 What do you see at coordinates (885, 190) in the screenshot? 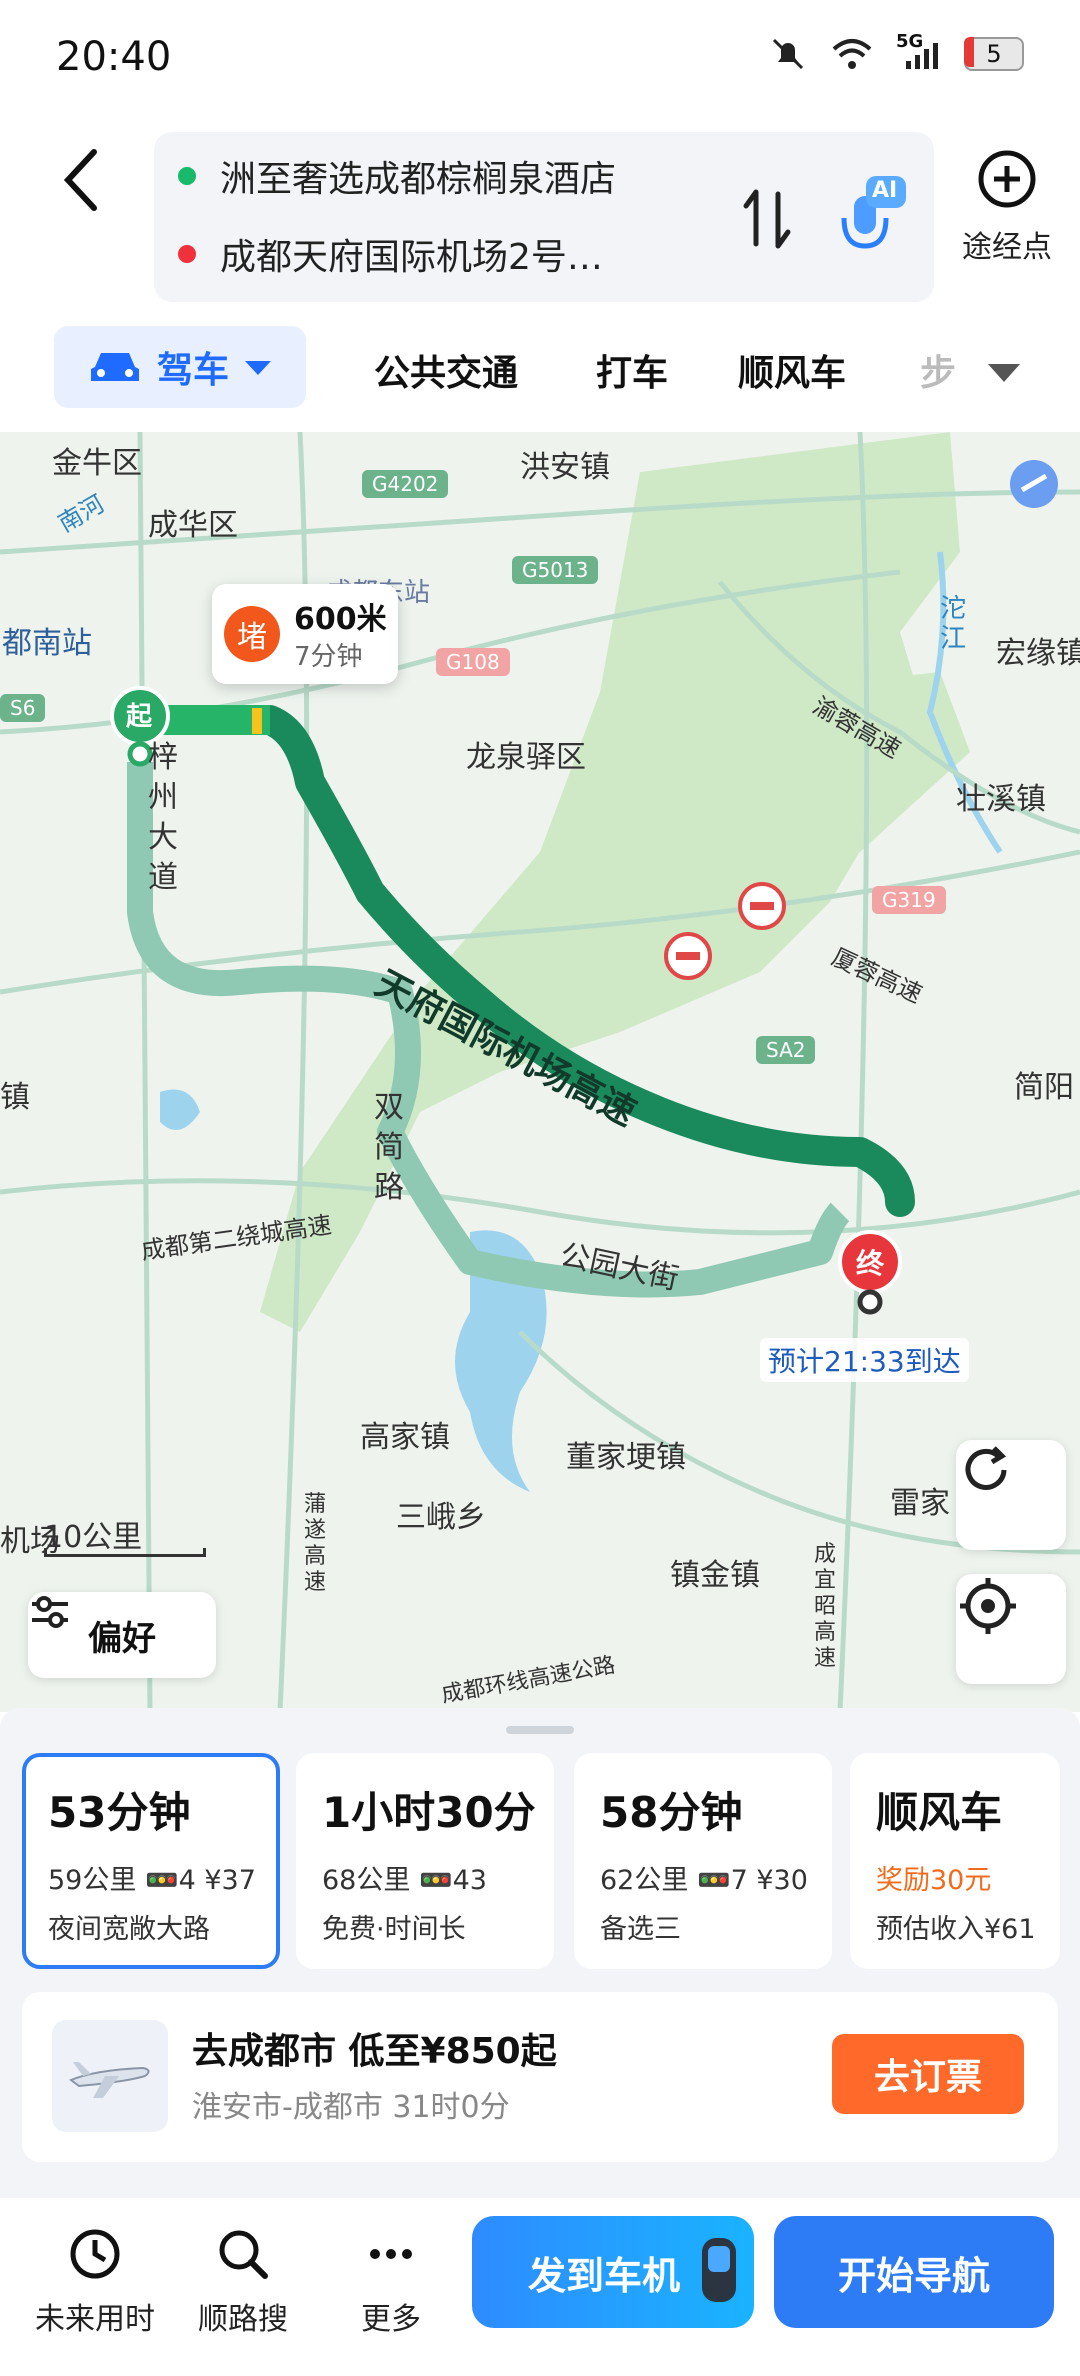
I see `ai-badge-label: AI` at bounding box center [885, 190].